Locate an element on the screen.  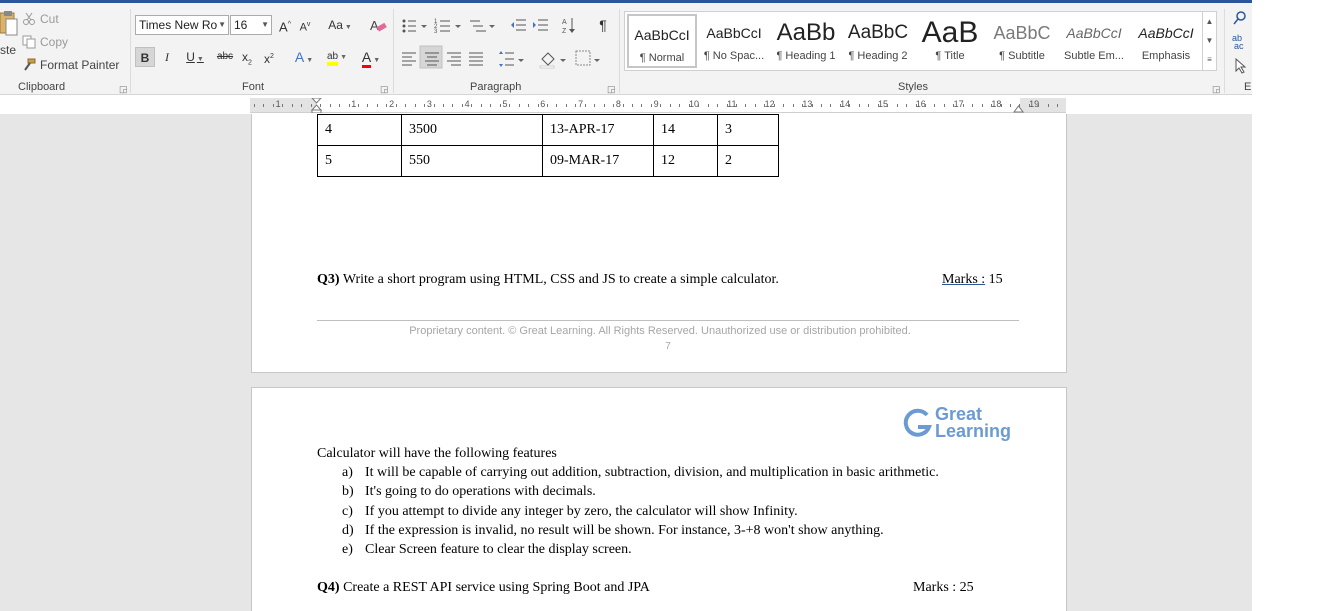
ruler-number: 3 is located at coordinates (429, 104).